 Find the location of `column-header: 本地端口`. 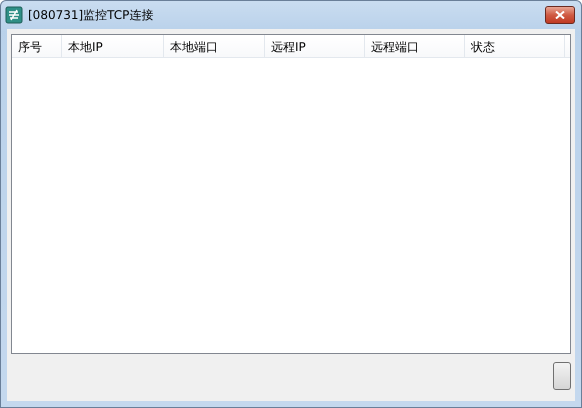

column-header: 本地端口 is located at coordinates (214, 46).